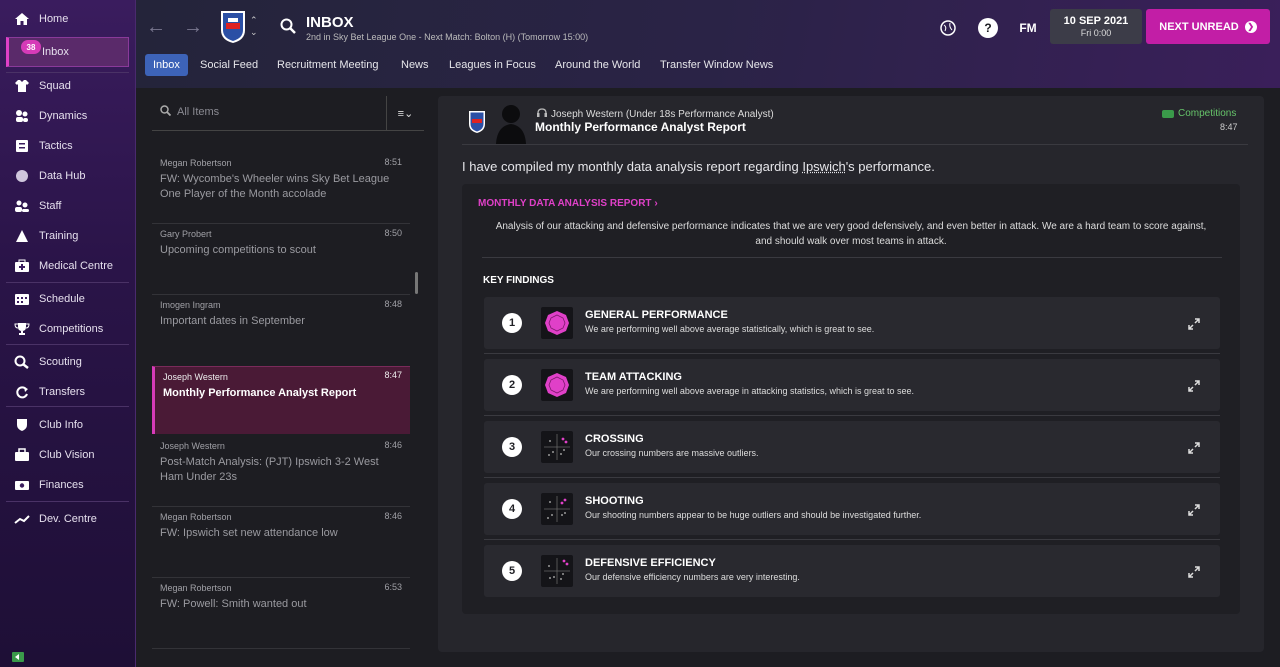 The image size is (1280, 667). Describe the element at coordinates (557, 385) in the screenshot. I see `radar-chart-icon` at that location.